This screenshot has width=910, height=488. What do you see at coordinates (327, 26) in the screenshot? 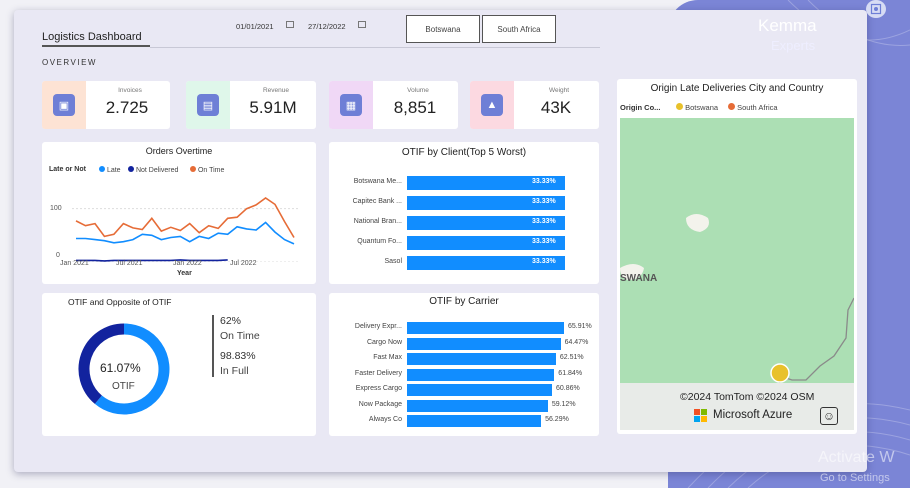
I see `date-end: 27/12/2022` at bounding box center [327, 26].